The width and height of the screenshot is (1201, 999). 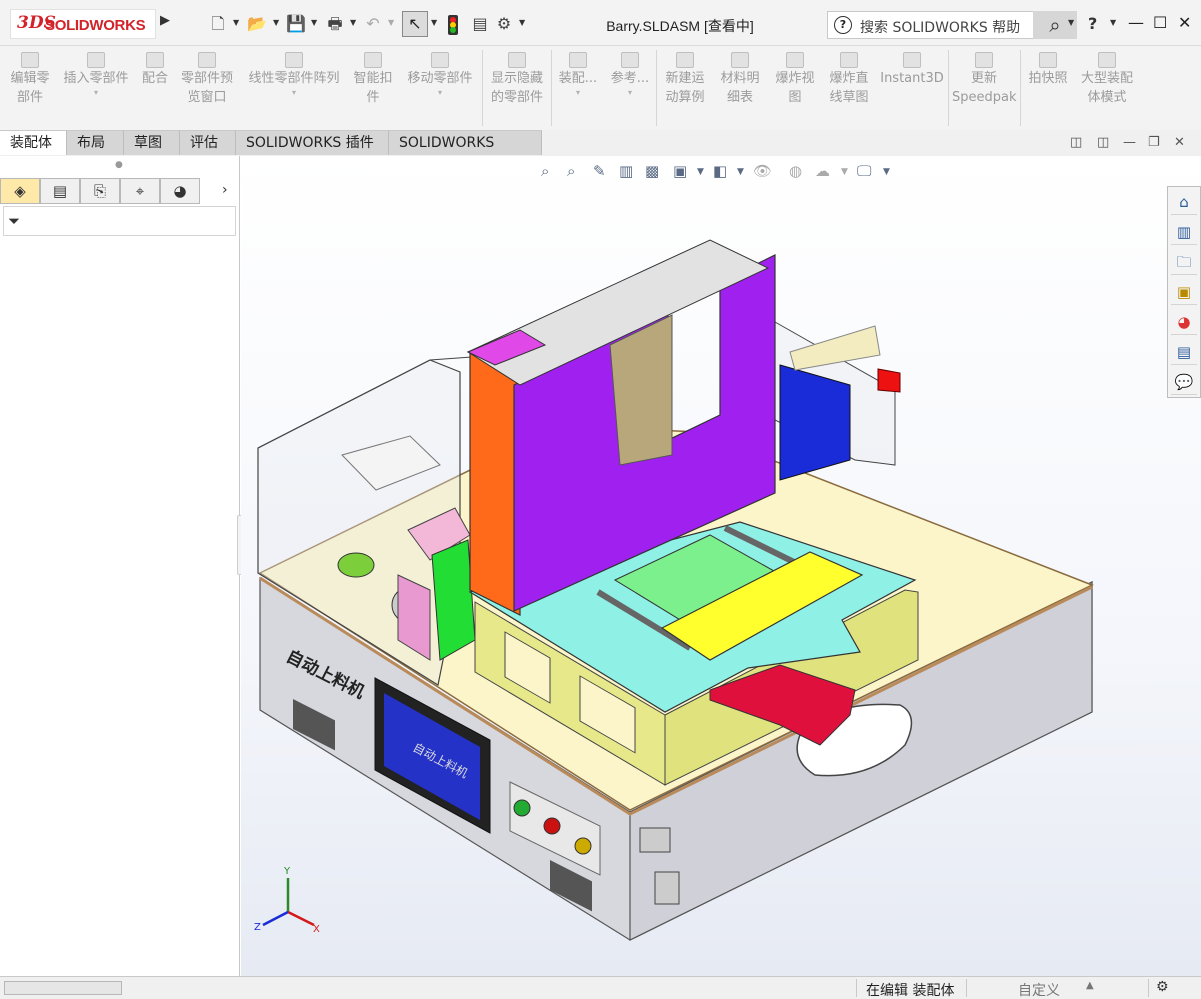 I want to click on print-icon: 🖶, so click(x=335, y=24).